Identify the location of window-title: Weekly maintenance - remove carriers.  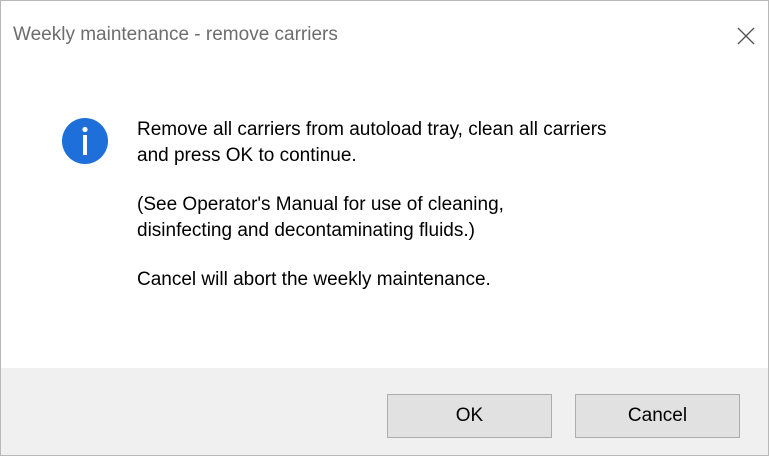
(175, 34).